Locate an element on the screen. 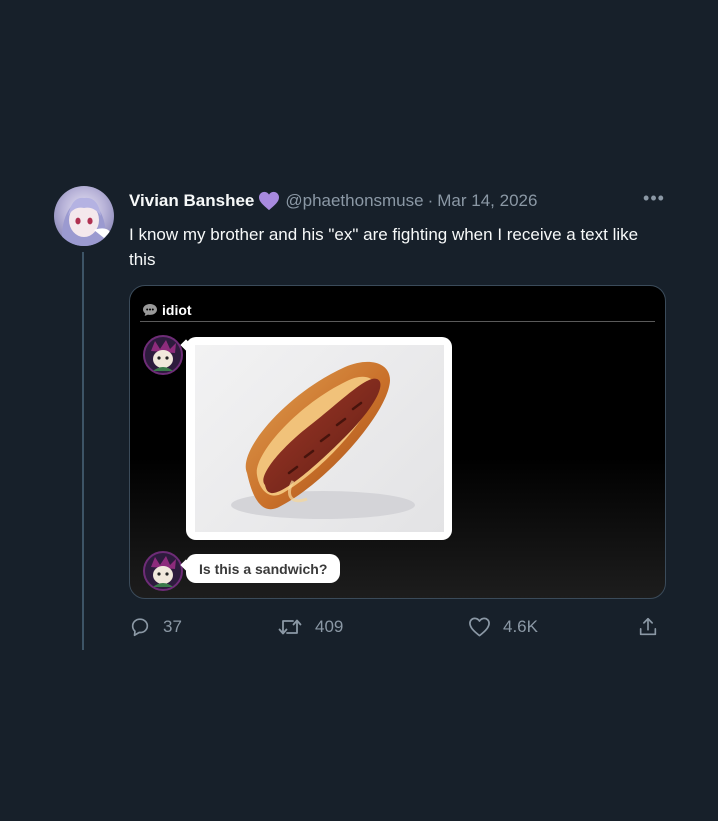 This screenshot has width=718, height=821. like-button: 4.6K is located at coordinates (503, 627).